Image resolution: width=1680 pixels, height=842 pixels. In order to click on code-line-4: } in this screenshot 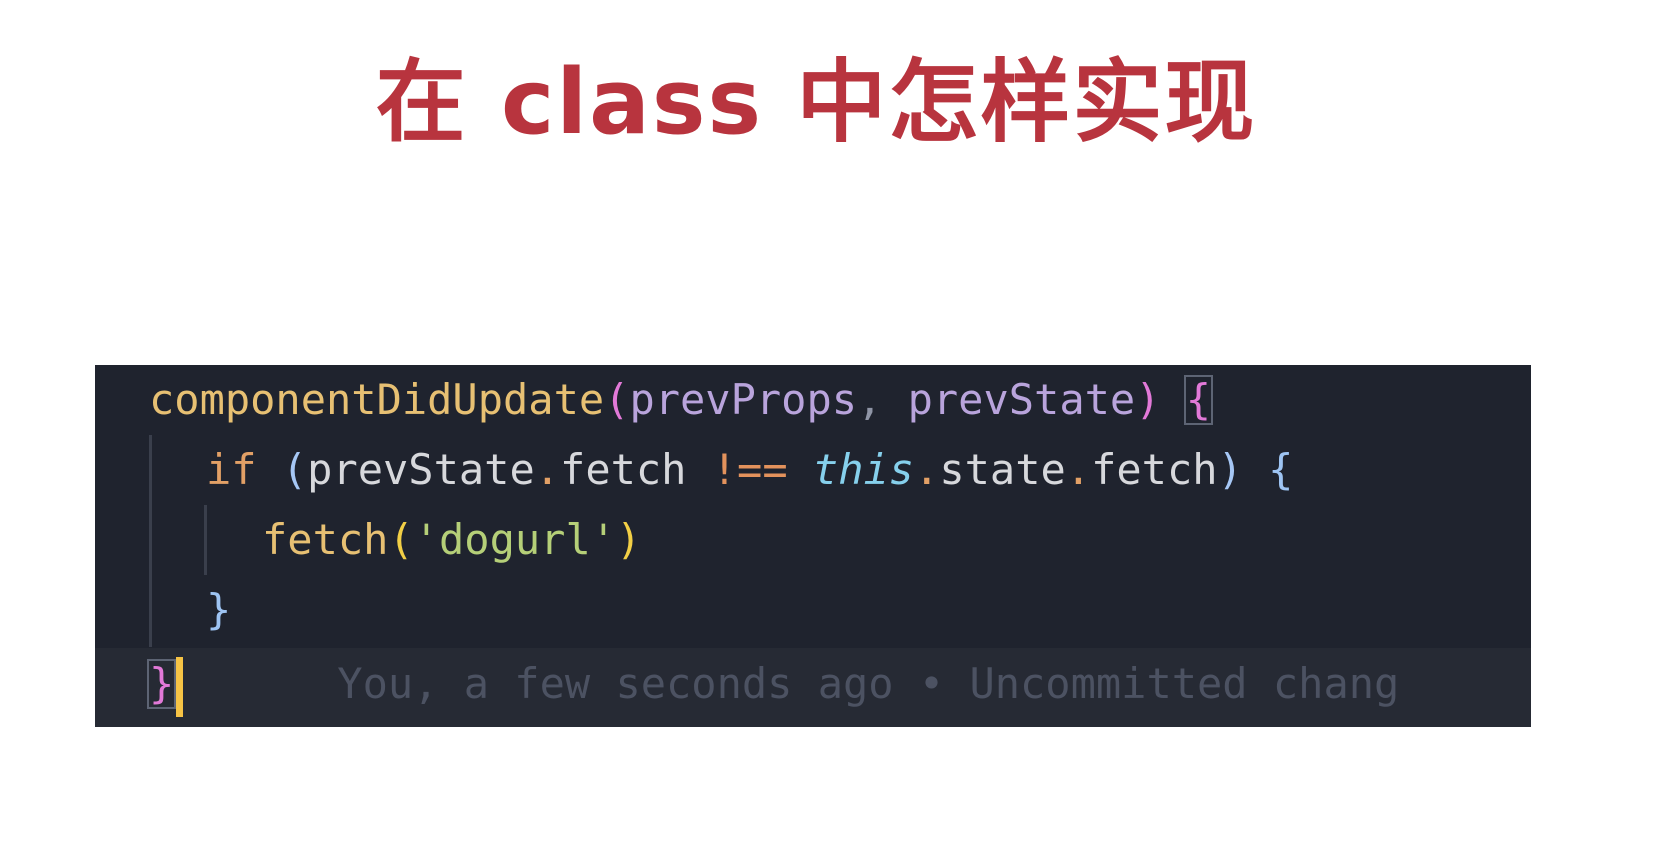, I will do `click(813, 610)`.